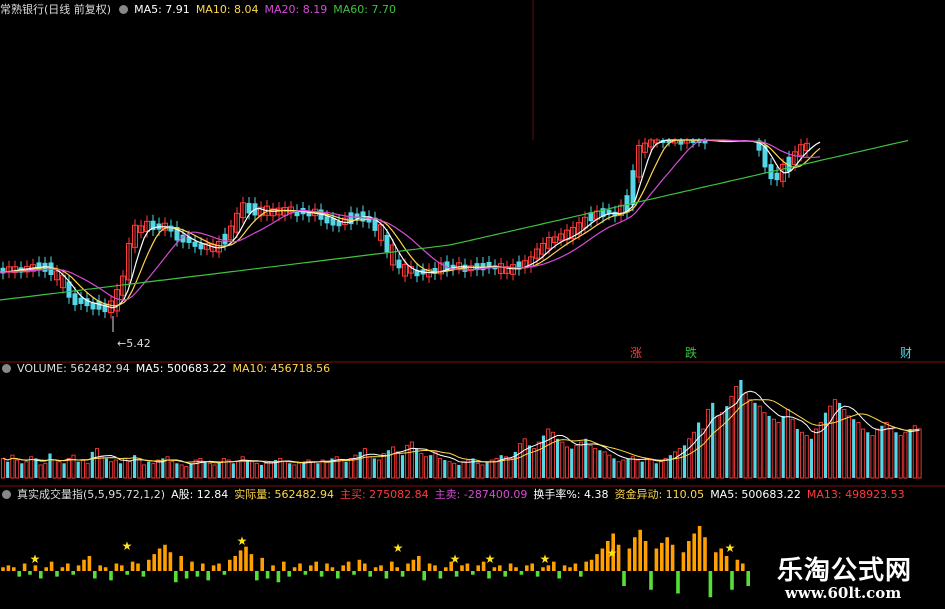 The height and width of the screenshot is (609, 945). Describe the element at coordinates (843, 593) in the screenshot. I see `watermark-url: www.60lt.com` at that location.